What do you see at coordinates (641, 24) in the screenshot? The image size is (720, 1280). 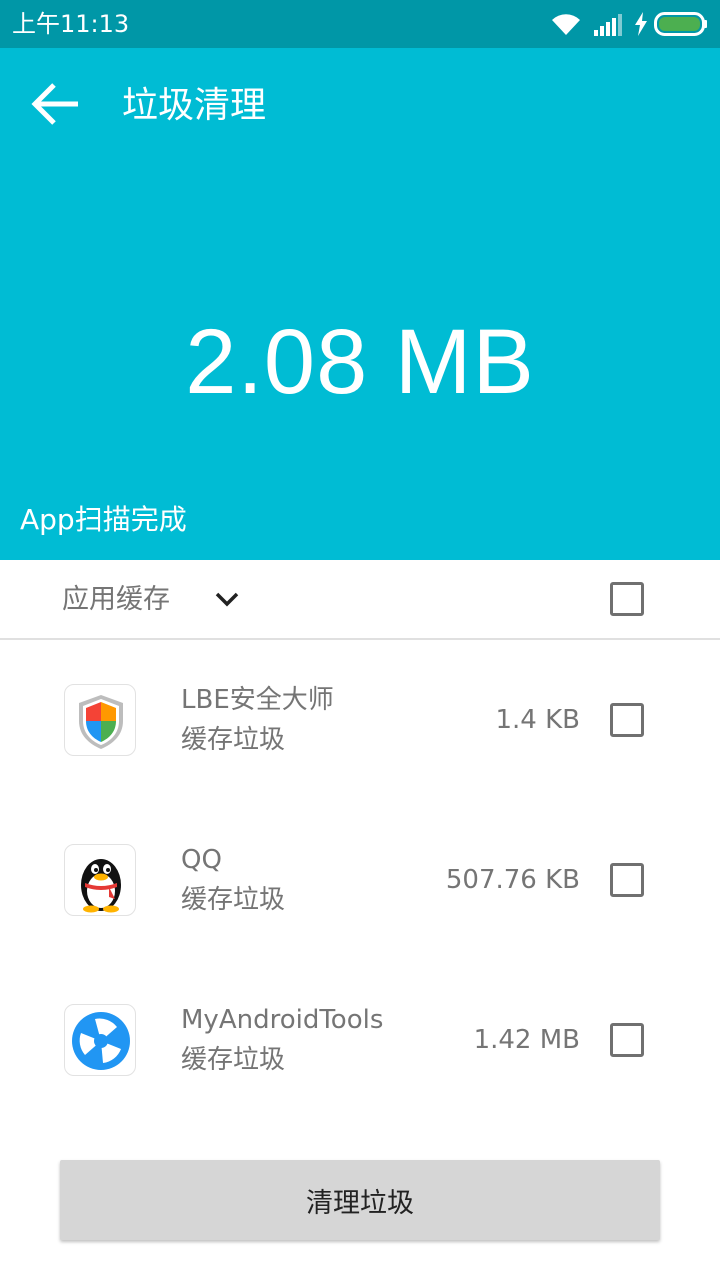 I see `charging-icon` at bounding box center [641, 24].